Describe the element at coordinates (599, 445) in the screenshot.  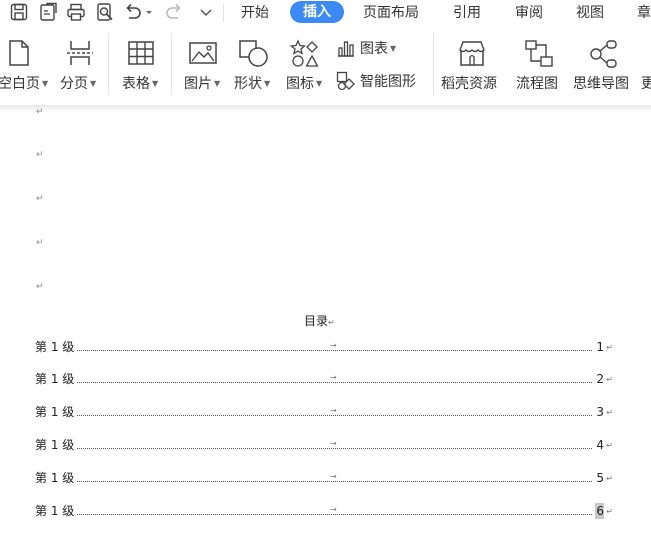
I see `toc-entry-page: 4` at that location.